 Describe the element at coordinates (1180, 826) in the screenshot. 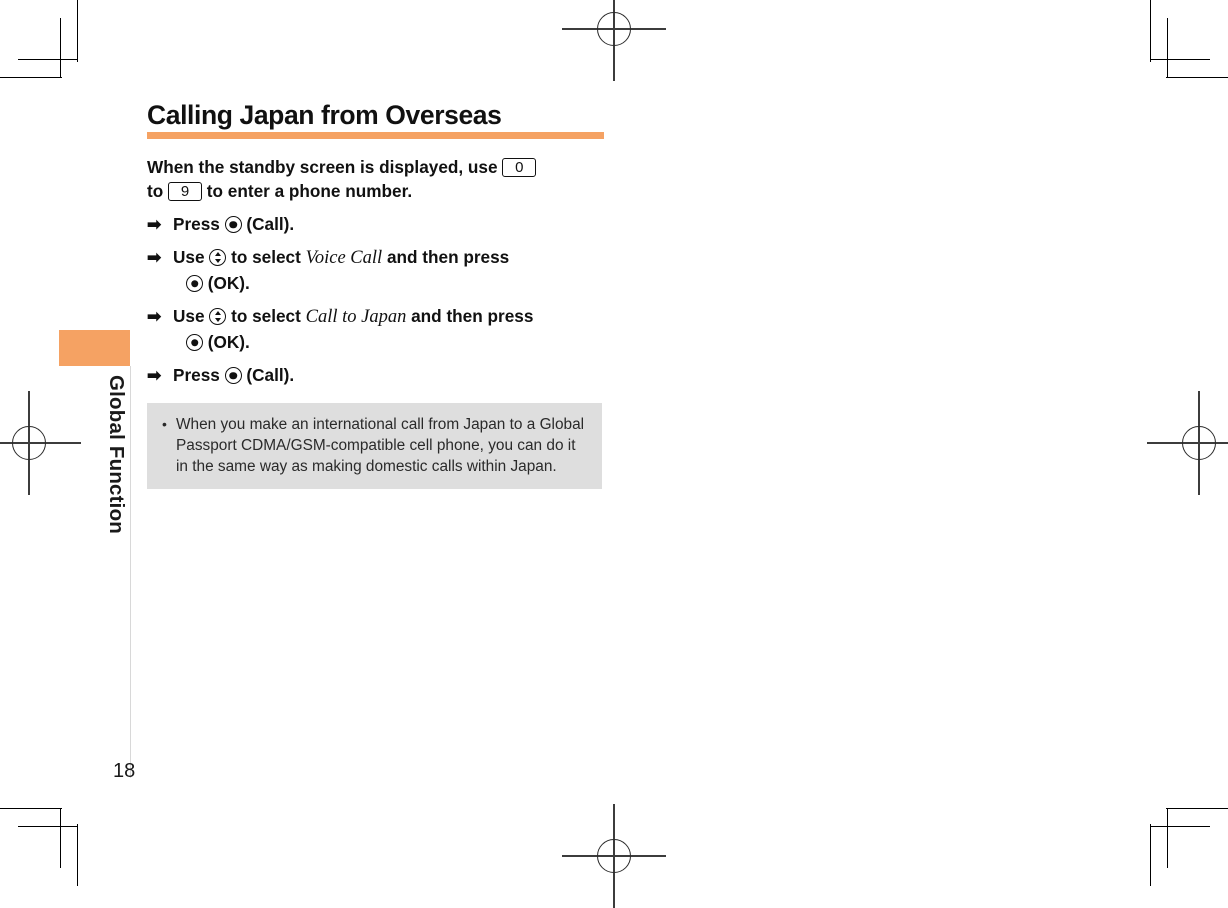

I see `crop-mark-bottom-right-inner-horizontal` at that location.